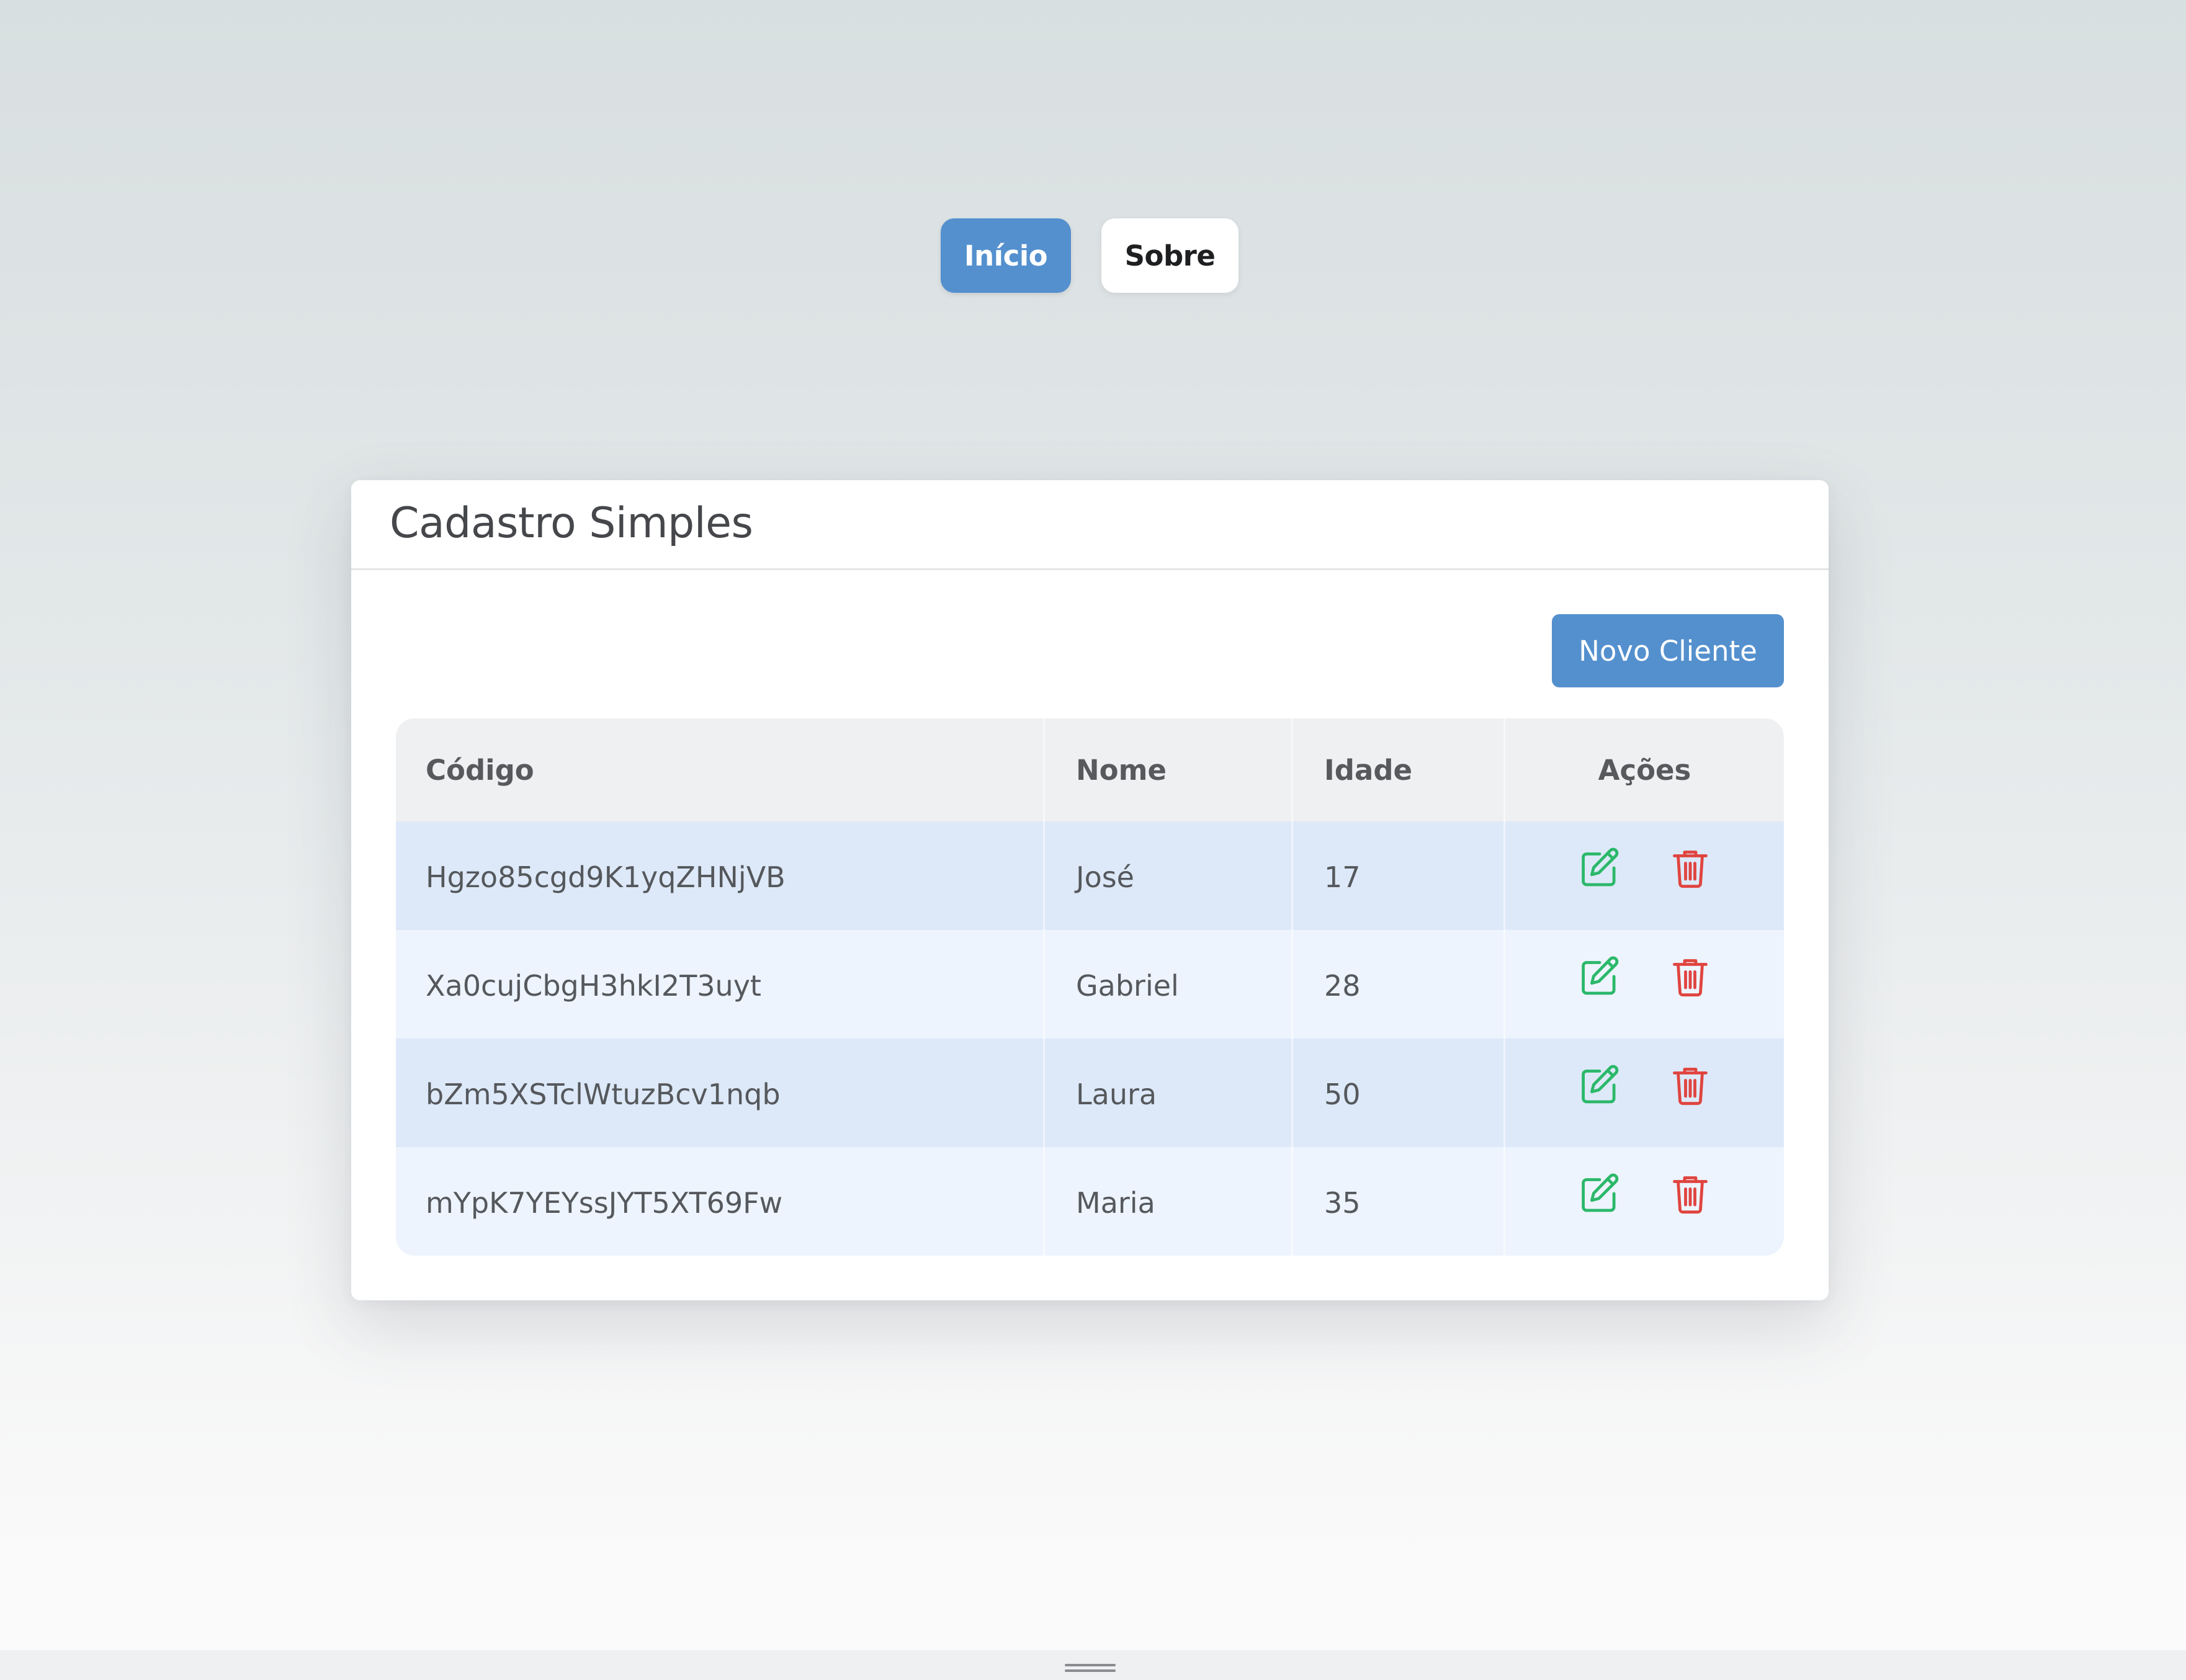  What do you see at coordinates (1399, 1201) in the screenshot?
I see `cell-age: 35` at bounding box center [1399, 1201].